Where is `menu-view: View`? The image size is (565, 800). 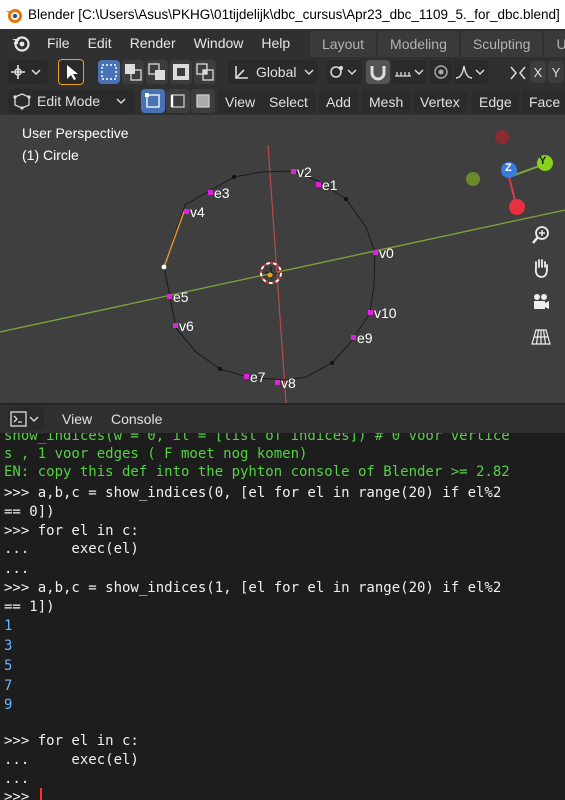 menu-view: View is located at coordinates (240, 102).